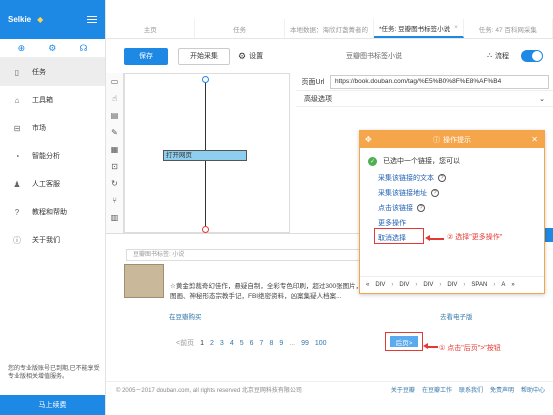 The image size is (553, 415). I want to click on hover-tool-icon: ⊡, so click(114, 166).